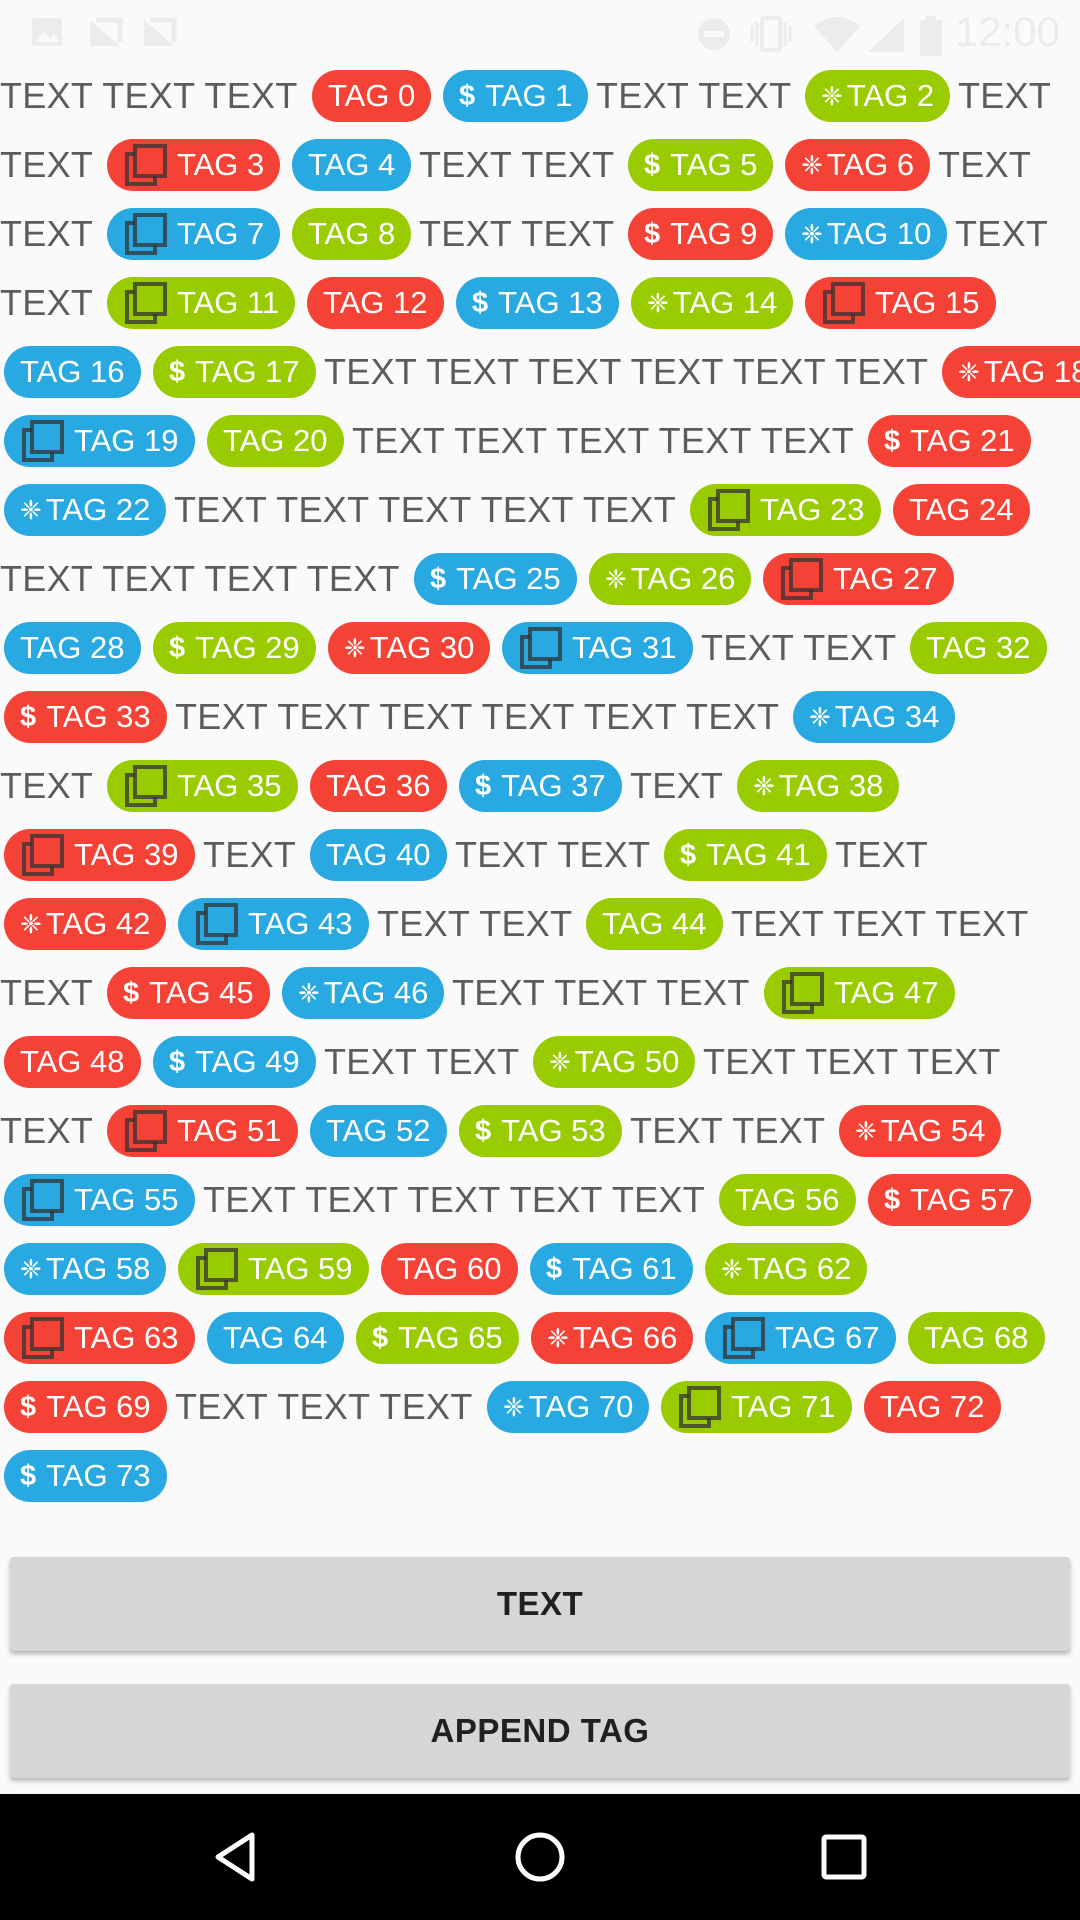 This screenshot has width=1080, height=1920. What do you see at coordinates (378, 1131) in the screenshot?
I see `tag-chip: TAG 52` at bounding box center [378, 1131].